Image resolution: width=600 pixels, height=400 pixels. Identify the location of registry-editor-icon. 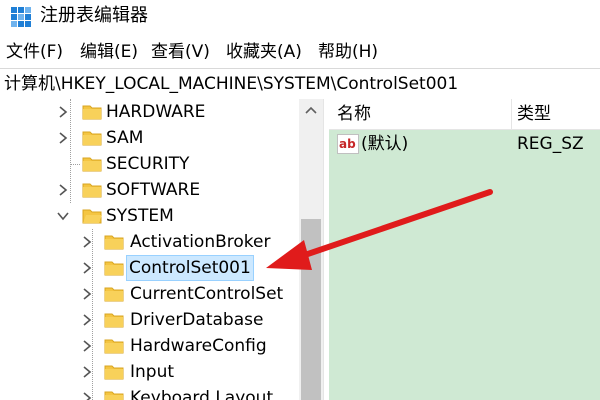
(21, 17).